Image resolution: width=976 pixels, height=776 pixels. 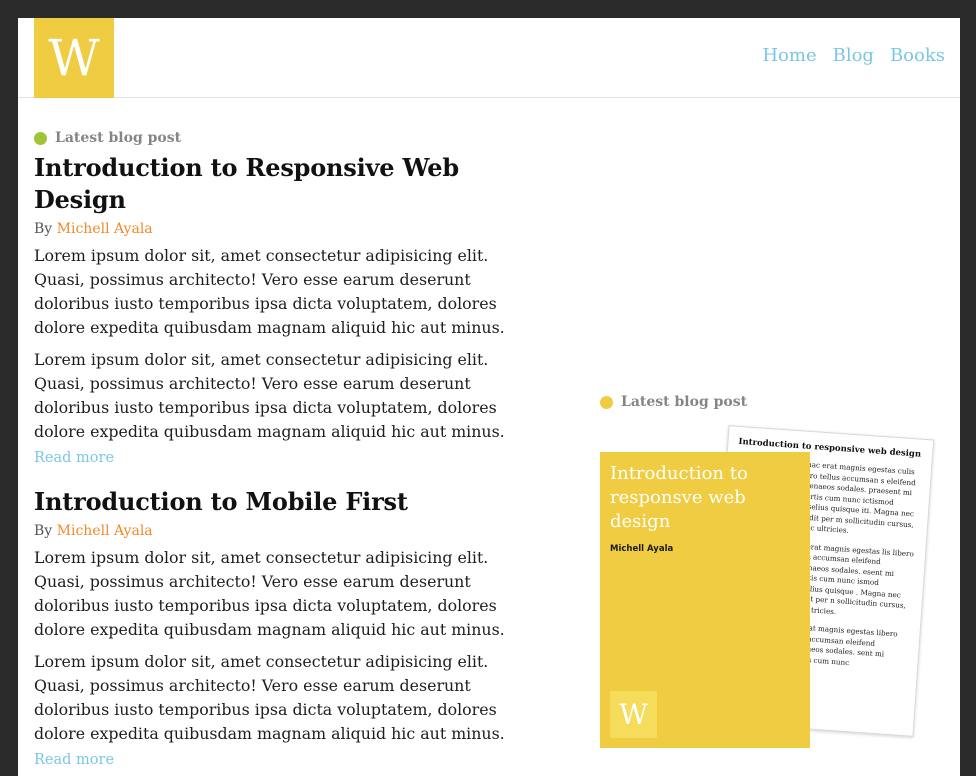 What do you see at coordinates (289, 502) in the screenshot?
I see `post-title: Introduction to Mobile First` at bounding box center [289, 502].